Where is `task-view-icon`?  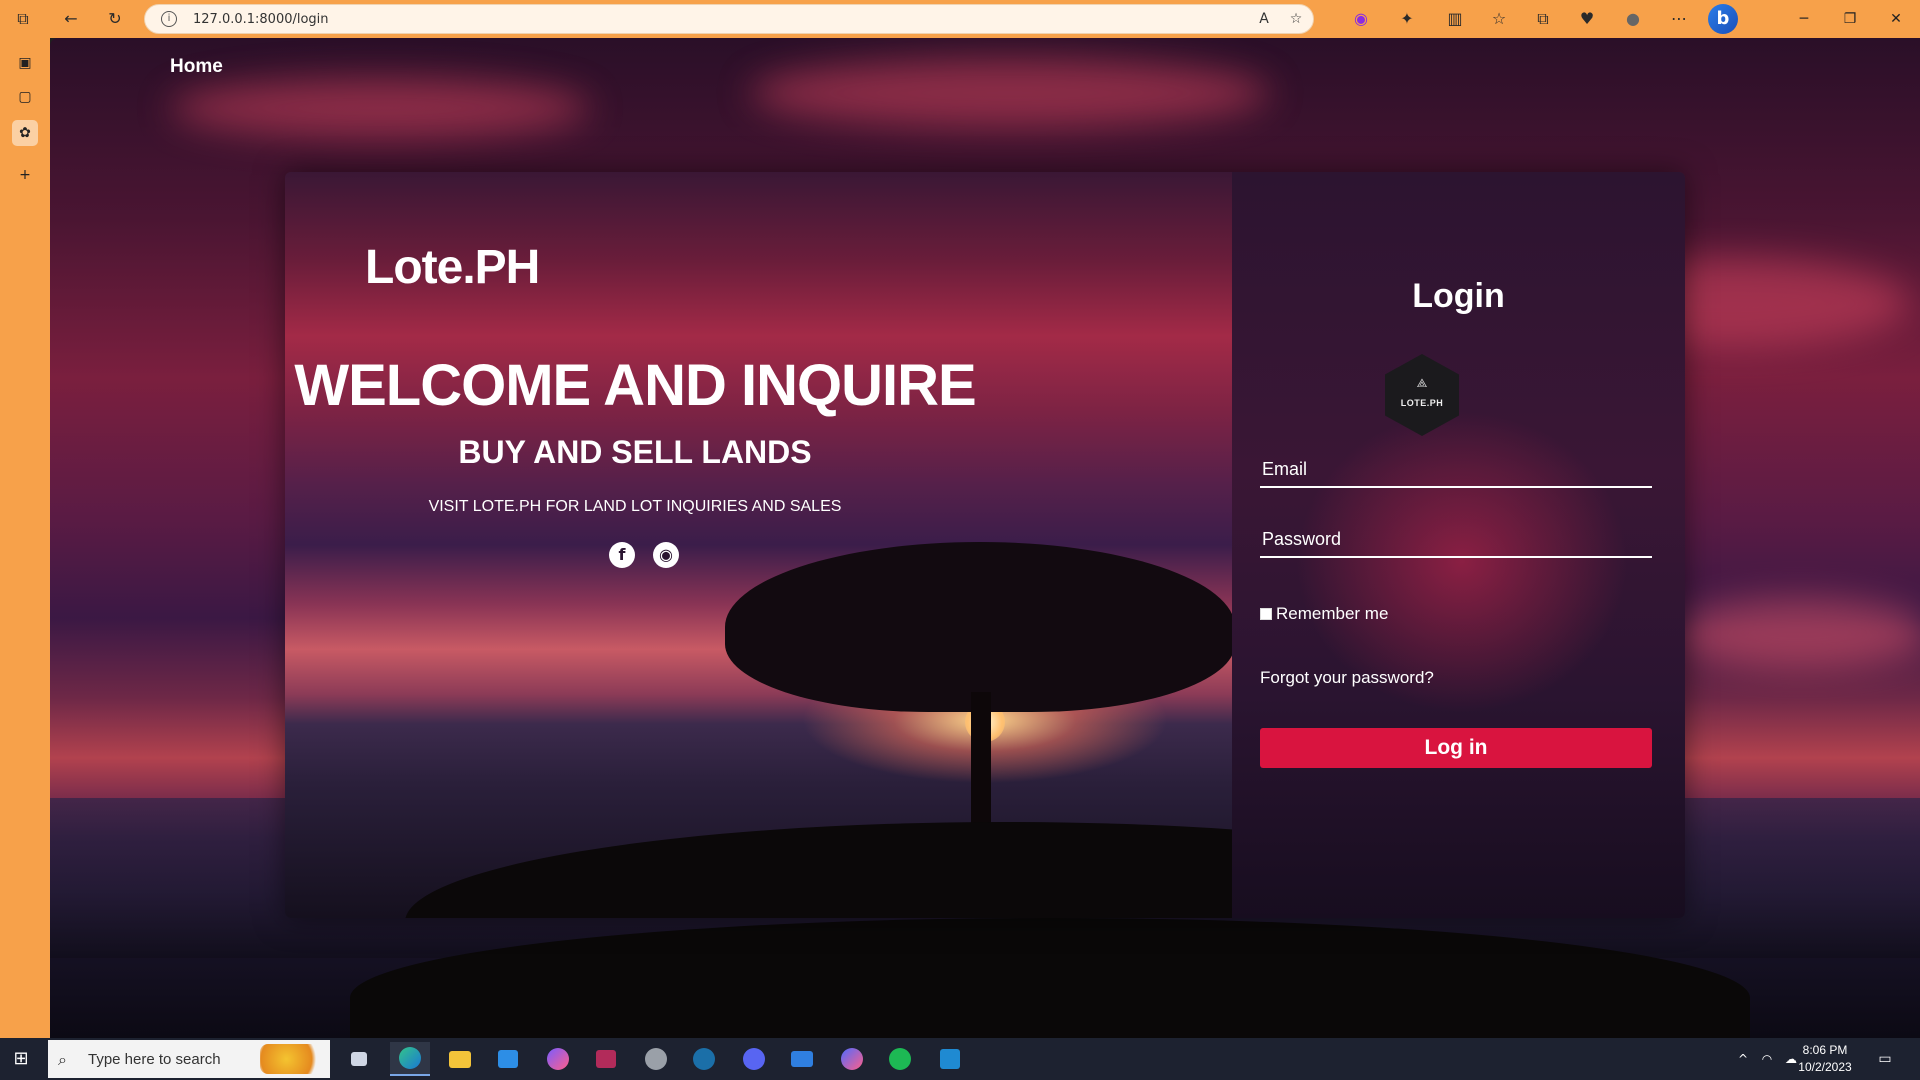
task-view-icon is located at coordinates (359, 1059).